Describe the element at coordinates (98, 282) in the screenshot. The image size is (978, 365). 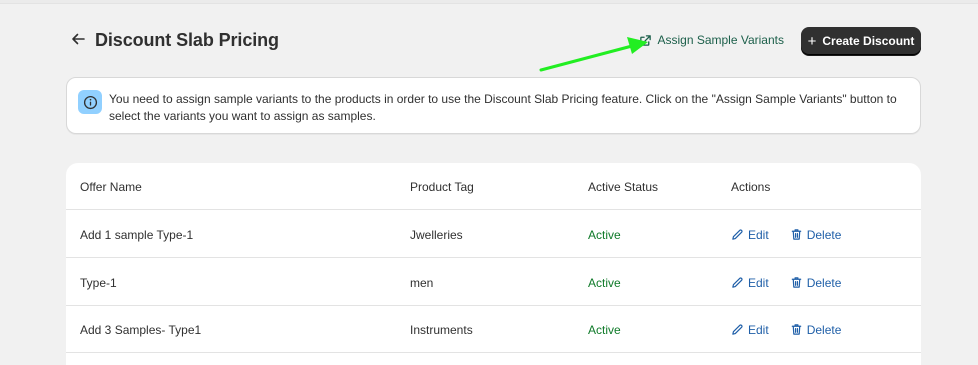
I see `offer-name-cell: Type-1` at that location.